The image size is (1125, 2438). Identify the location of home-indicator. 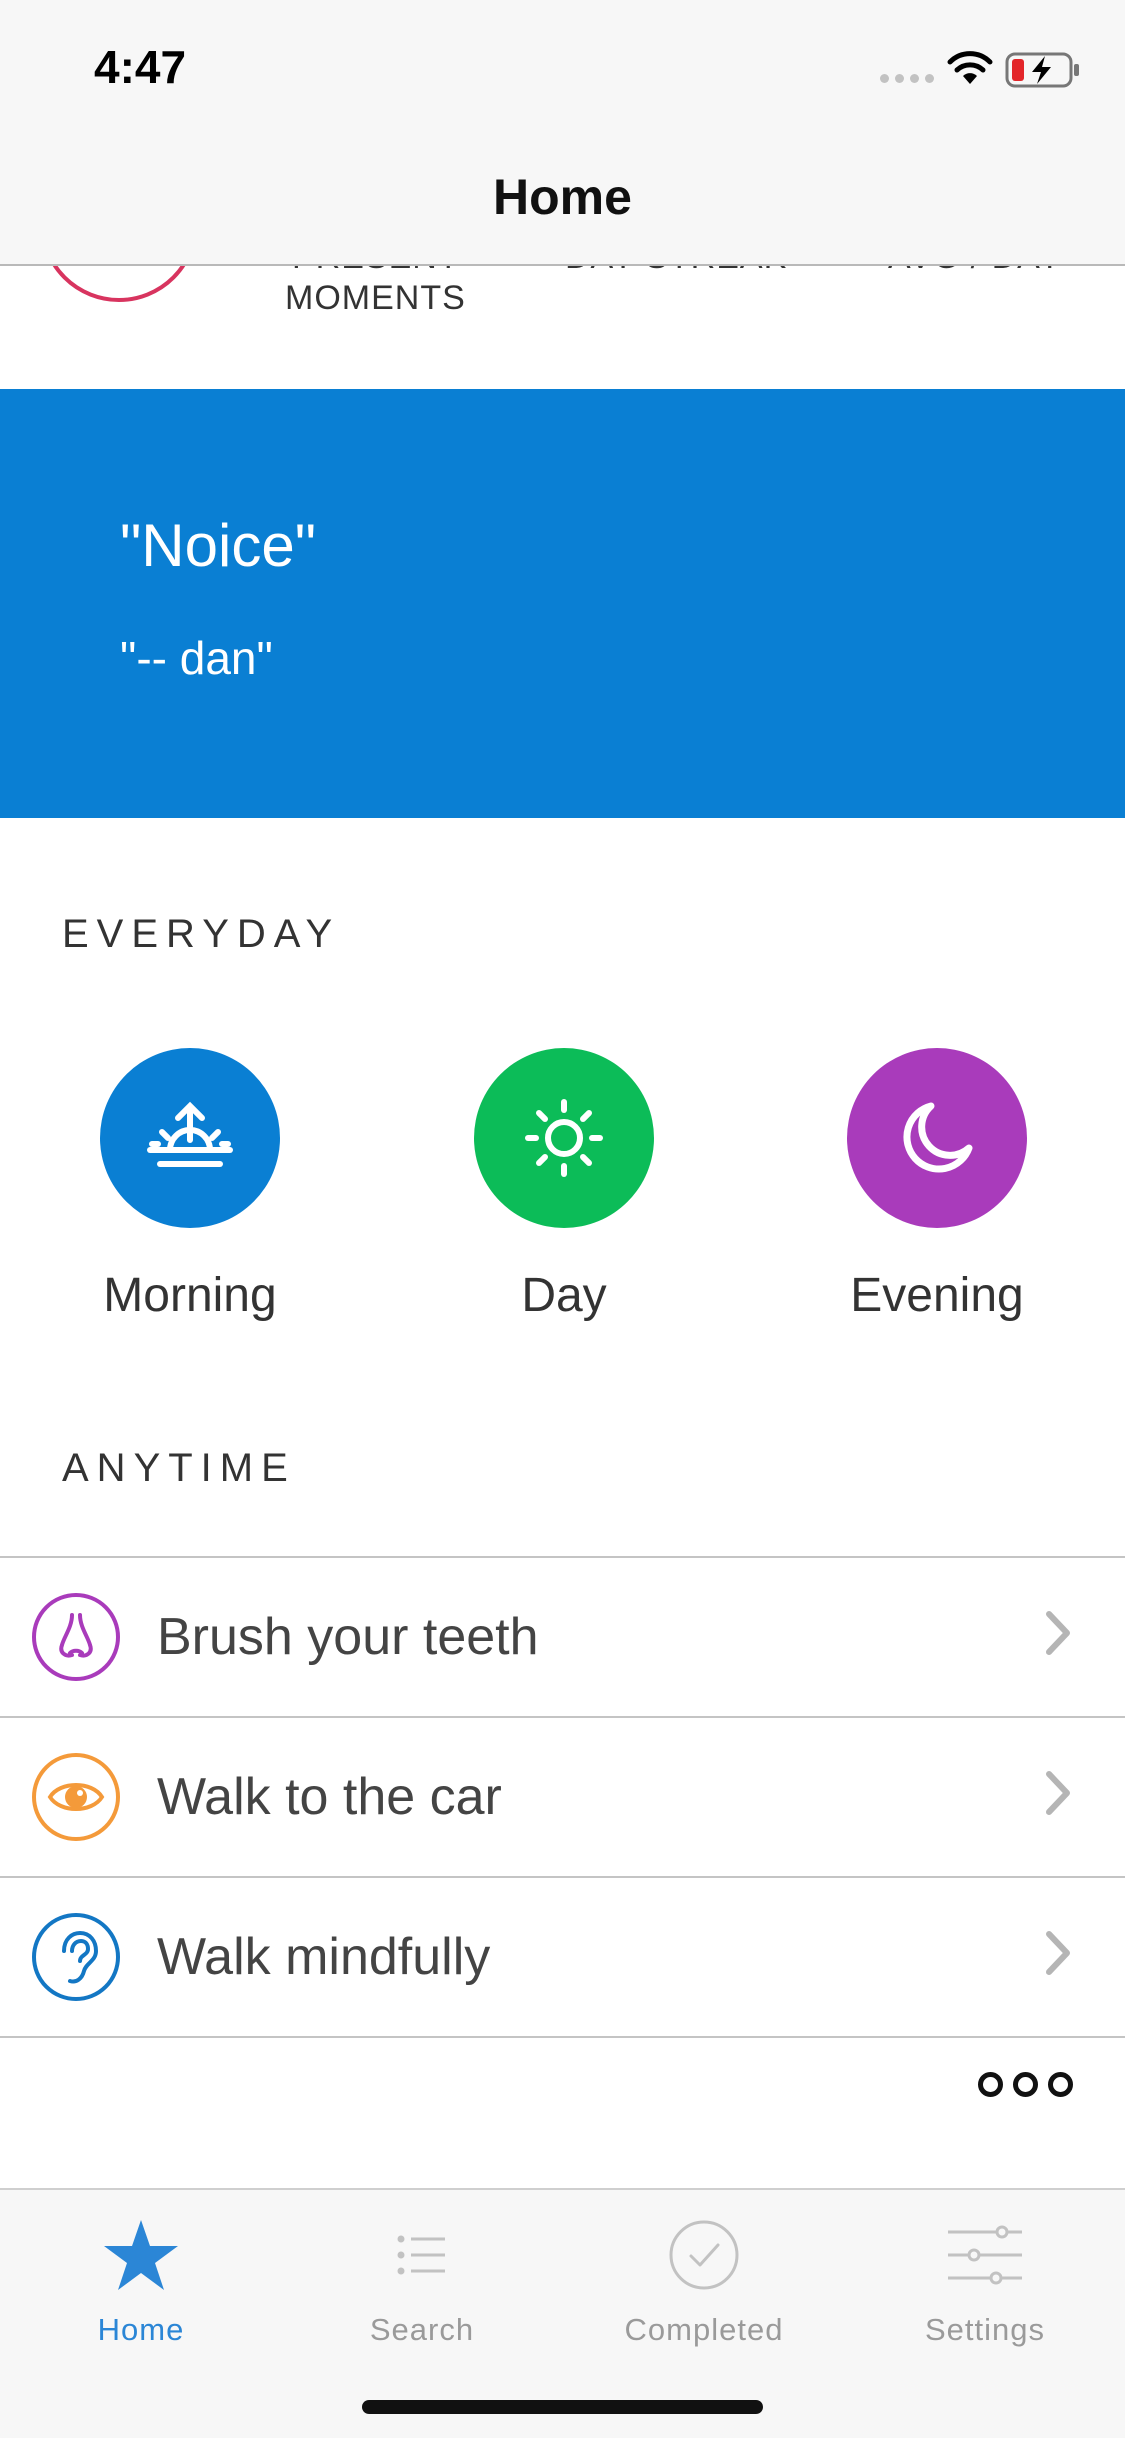
(562, 2407).